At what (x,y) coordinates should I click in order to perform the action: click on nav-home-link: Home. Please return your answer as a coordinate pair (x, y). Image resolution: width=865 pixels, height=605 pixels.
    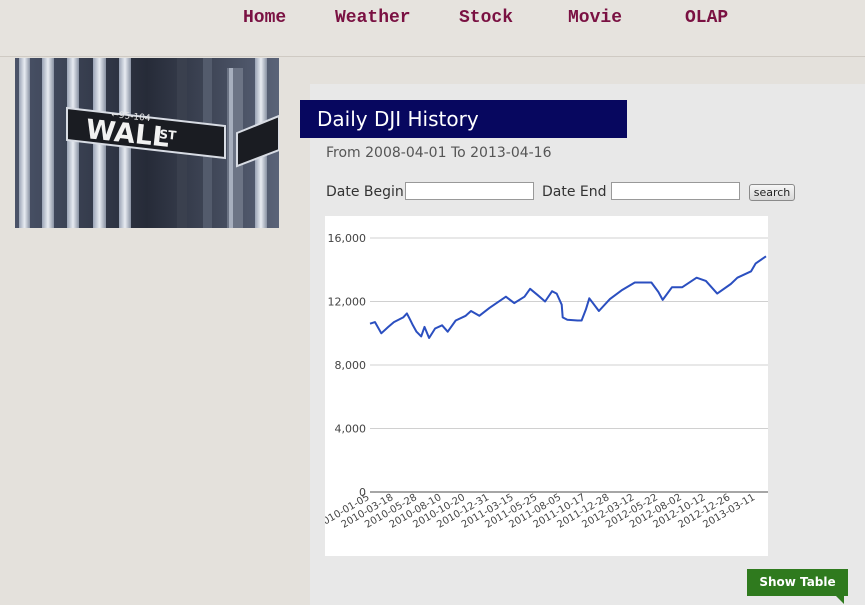
    Looking at the image, I should click on (264, 18).